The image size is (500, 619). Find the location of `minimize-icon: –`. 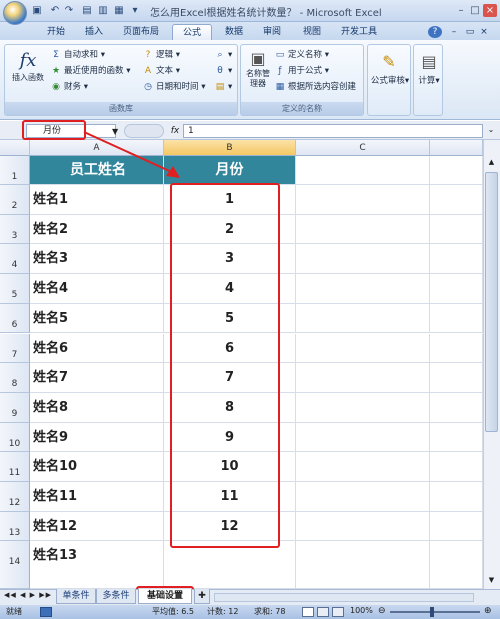

minimize-icon: – is located at coordinates (461, 10).